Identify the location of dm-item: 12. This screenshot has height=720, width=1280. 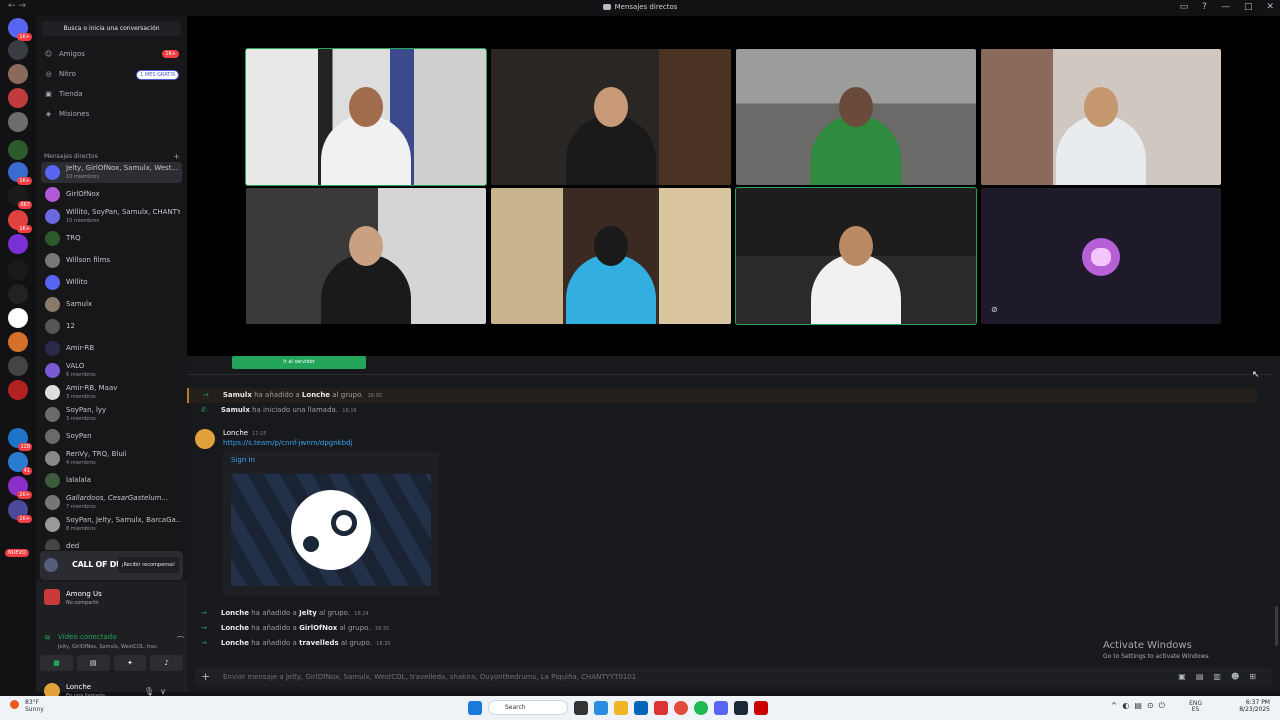
(111, 326).